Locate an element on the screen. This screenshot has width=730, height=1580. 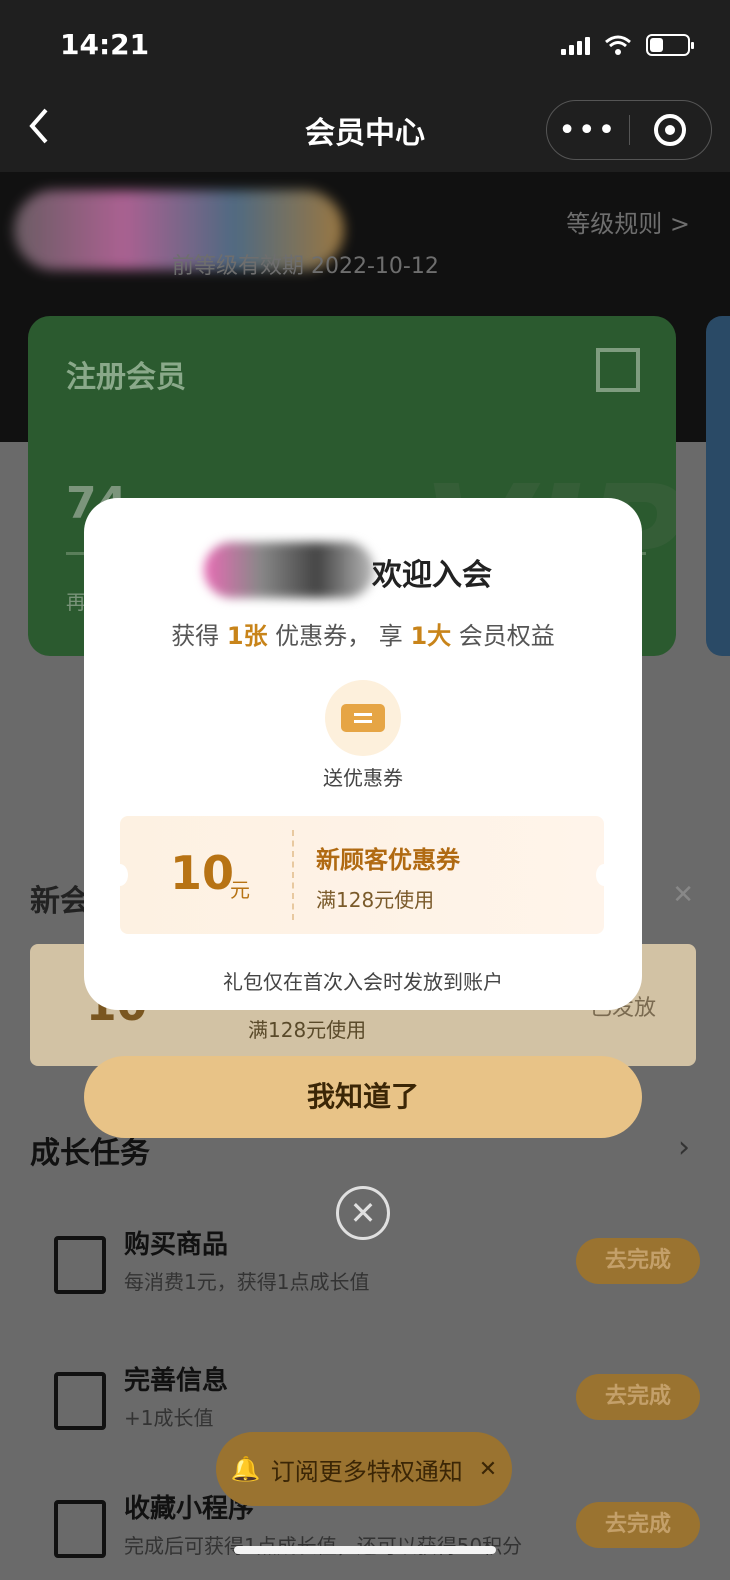
wifi-icon is located at coordinates (618, 45).